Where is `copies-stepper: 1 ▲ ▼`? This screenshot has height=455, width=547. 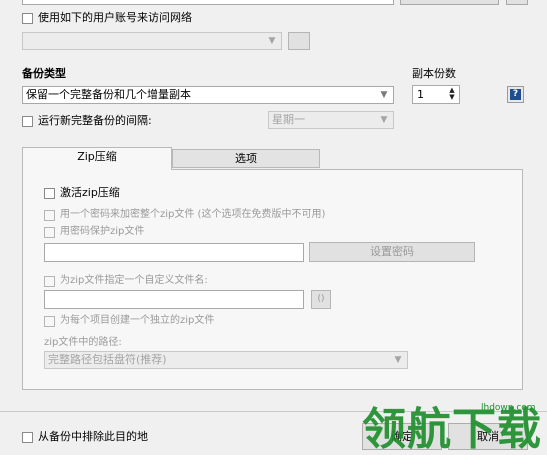
copies-stepper: 1 ▲ ▼ is located at coordinates (436, 94).